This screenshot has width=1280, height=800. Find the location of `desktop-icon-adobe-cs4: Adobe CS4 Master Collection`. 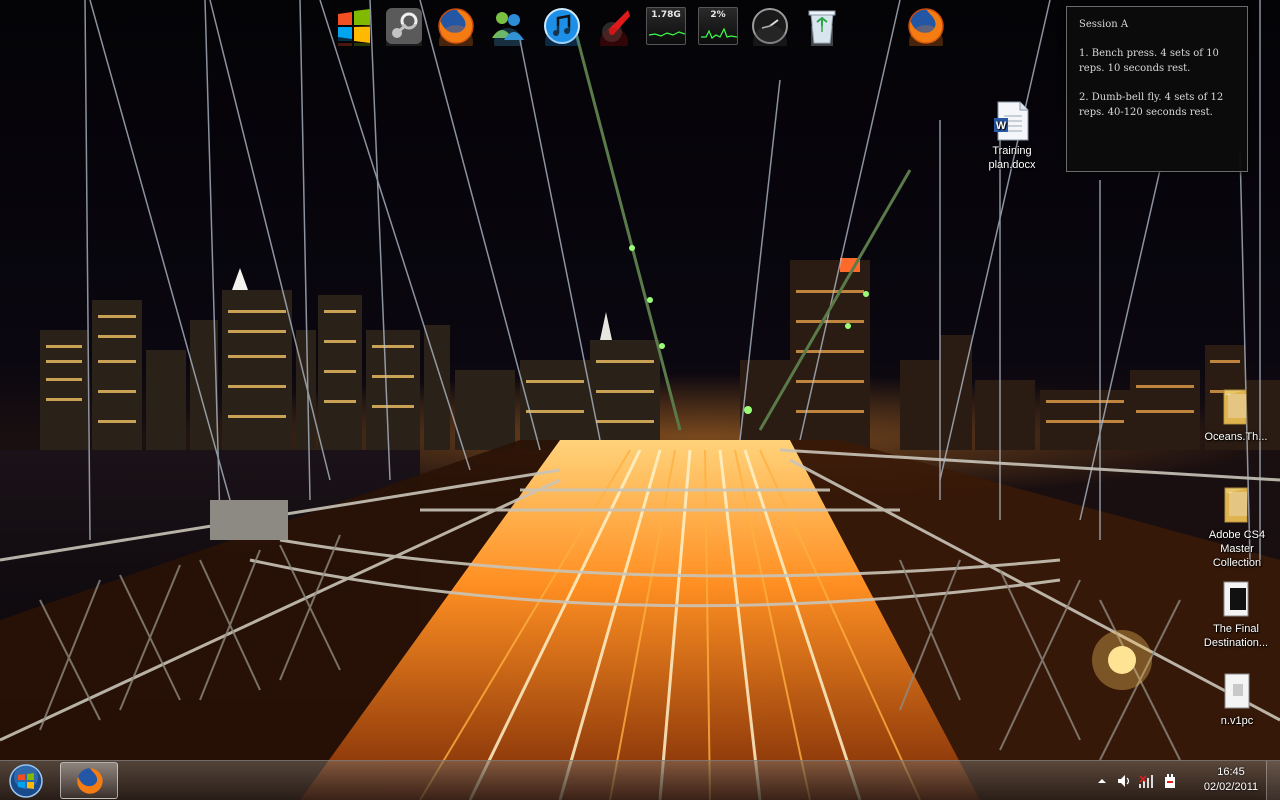

desktop-icon-adobe-cs4: Adobe CS4 Master Collection is located at coordinates (1237, 527).